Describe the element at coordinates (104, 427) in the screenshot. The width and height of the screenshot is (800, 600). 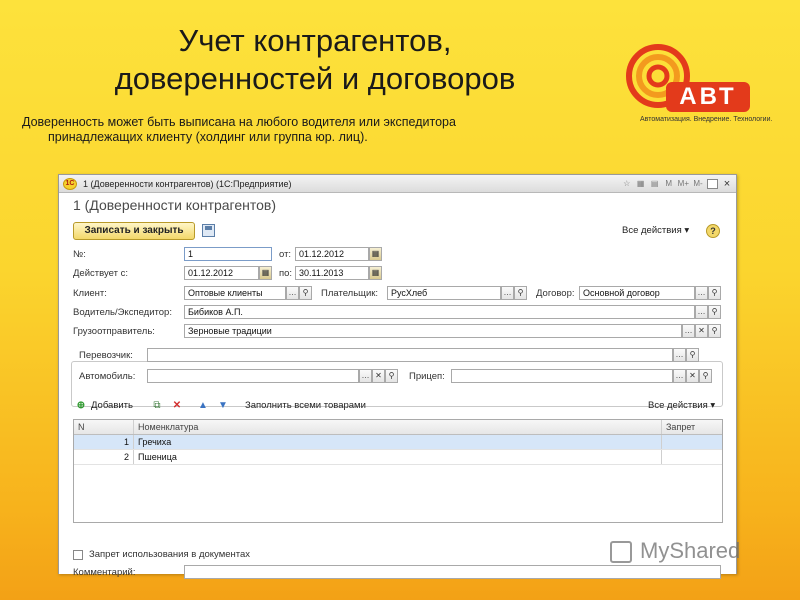
I see `column-header-n: N` at that location.